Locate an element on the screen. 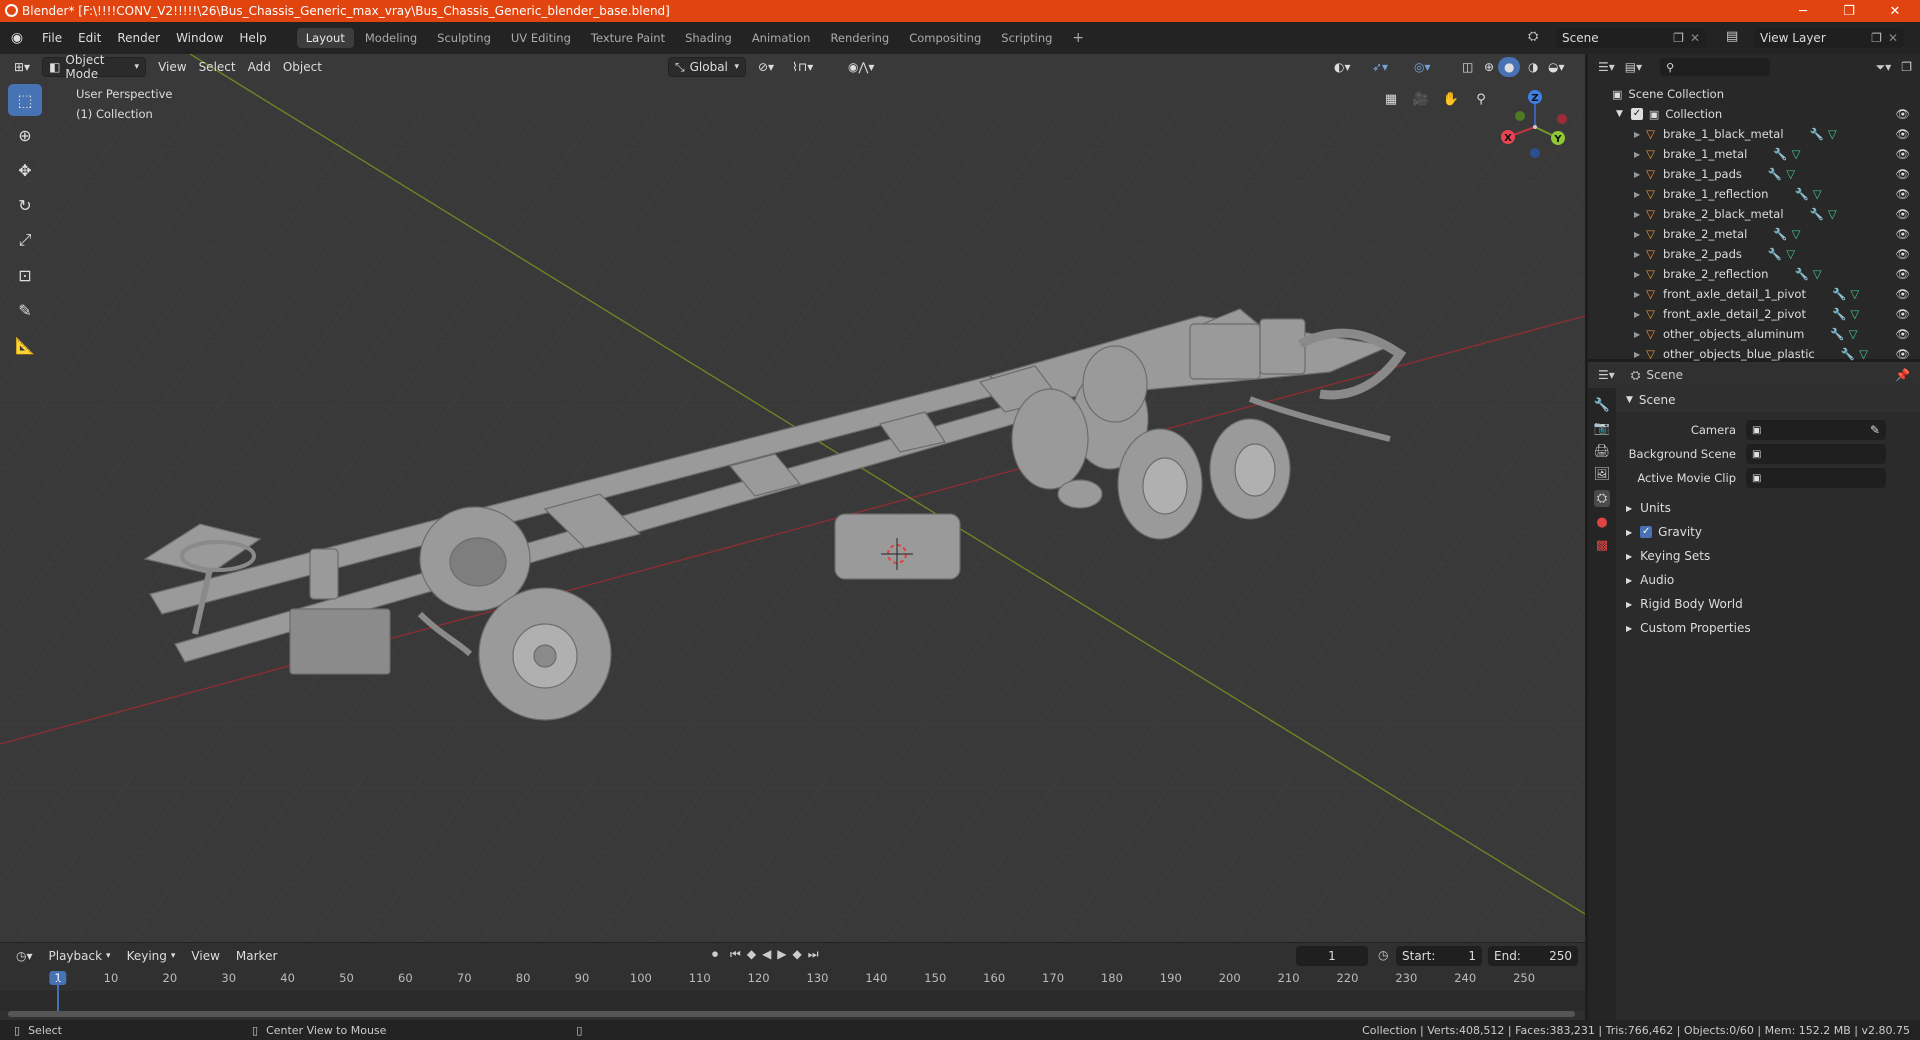  menu-keying: Keying ▾ is located at coordinates (151, 956).